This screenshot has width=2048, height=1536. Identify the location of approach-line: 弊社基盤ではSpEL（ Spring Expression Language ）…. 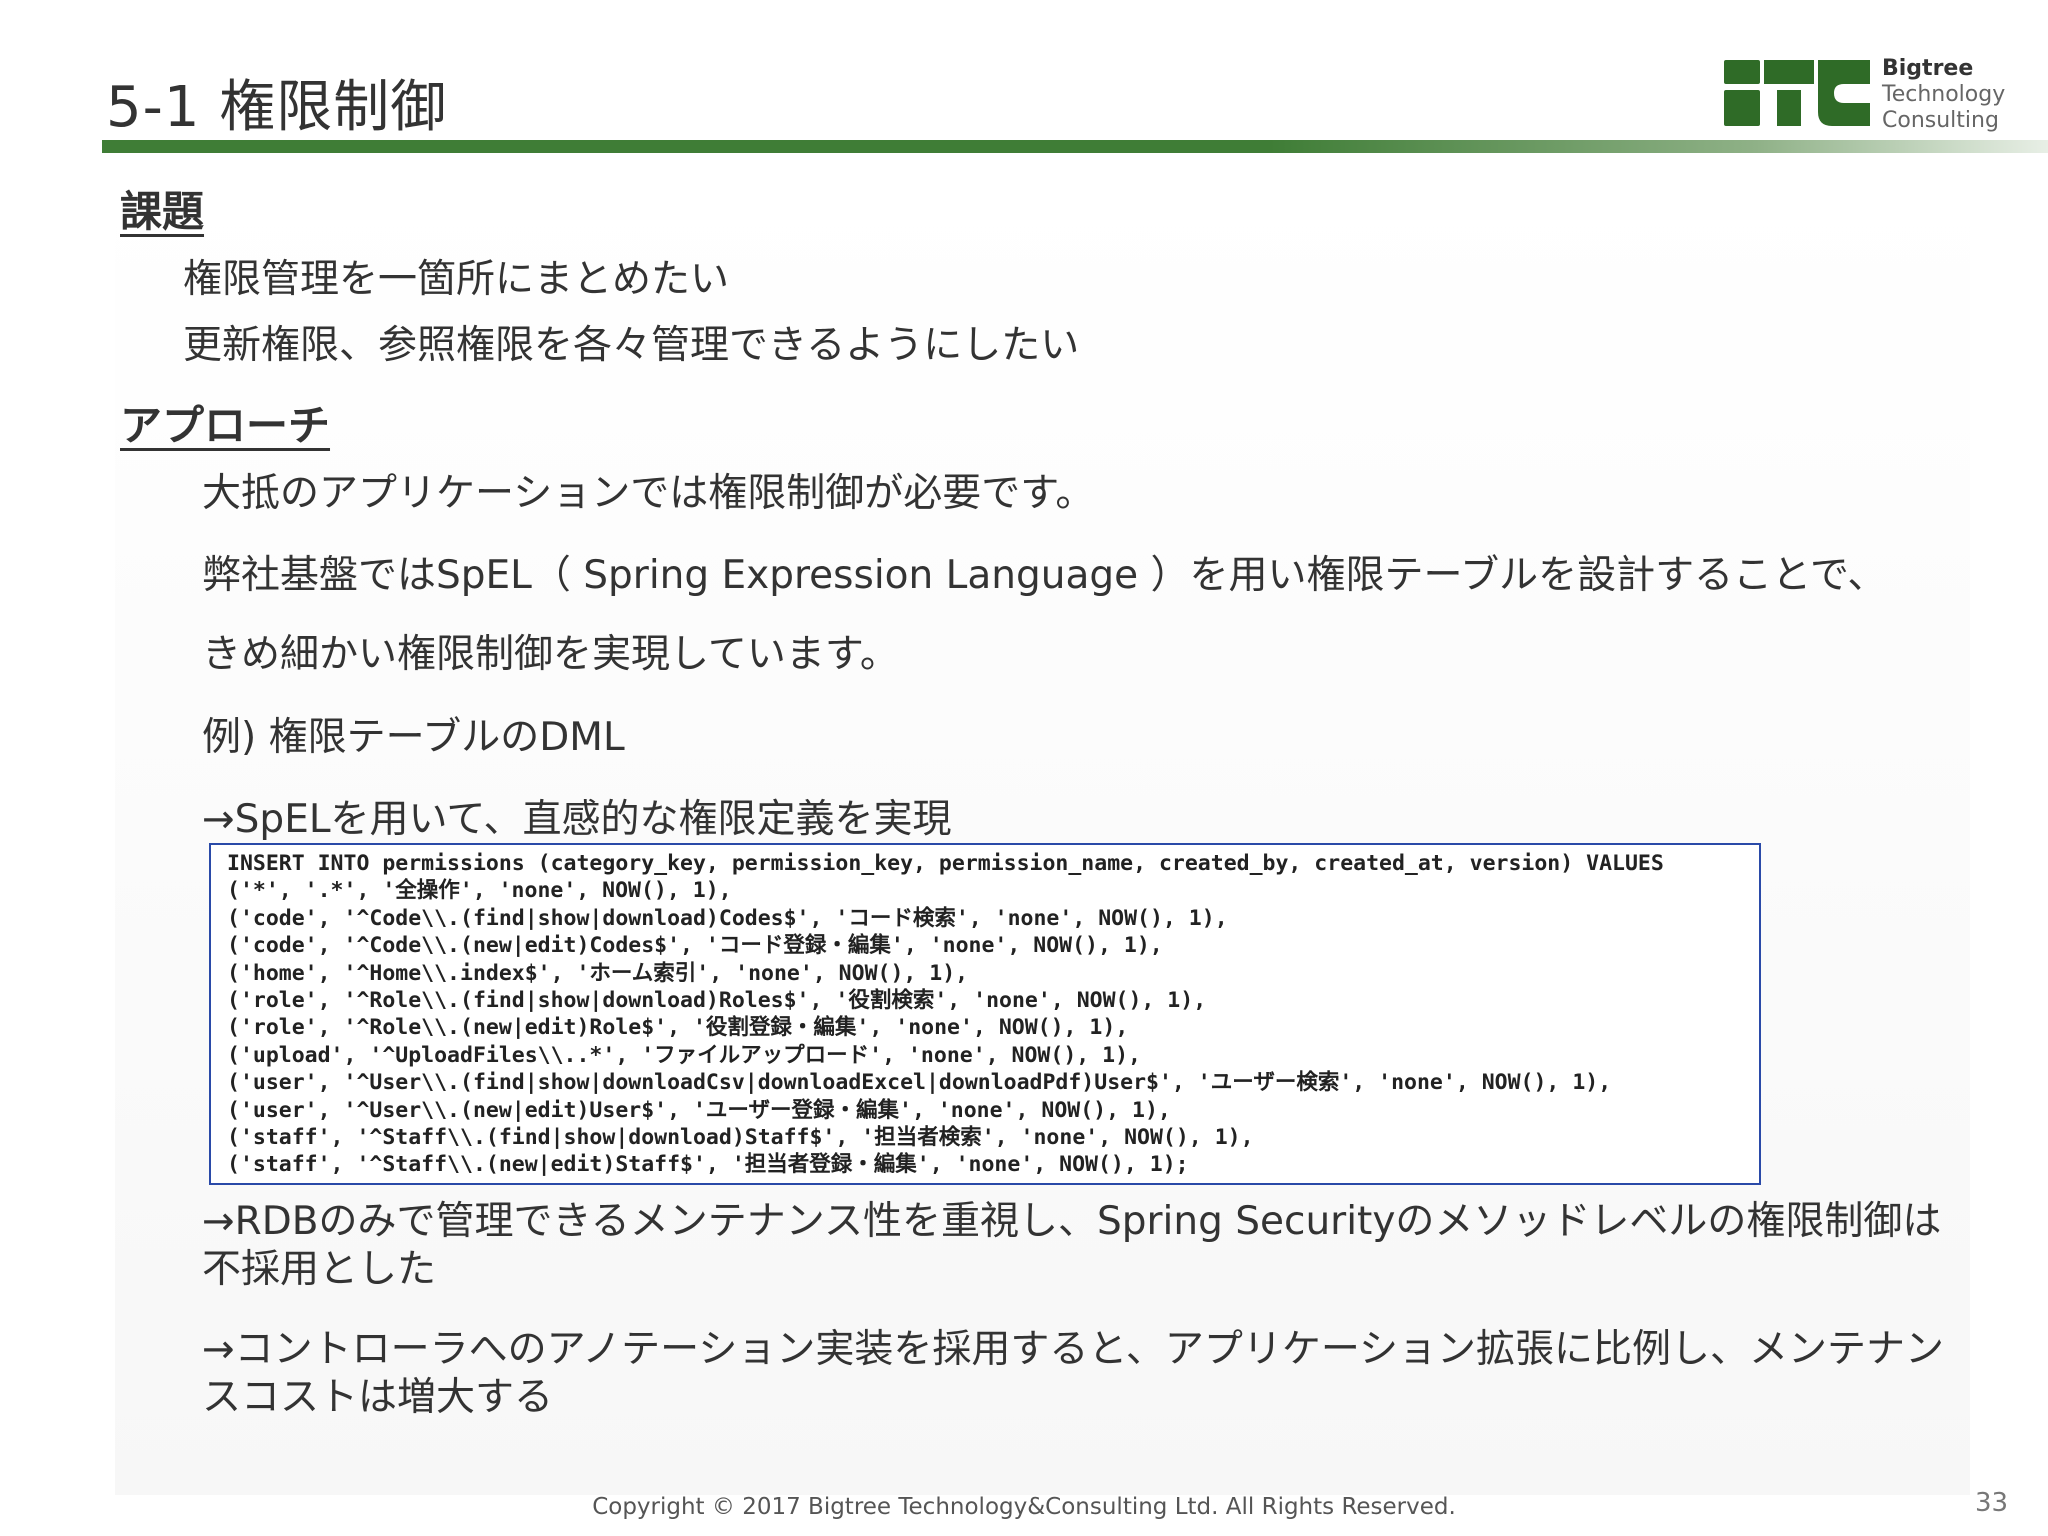
(1044, 575).